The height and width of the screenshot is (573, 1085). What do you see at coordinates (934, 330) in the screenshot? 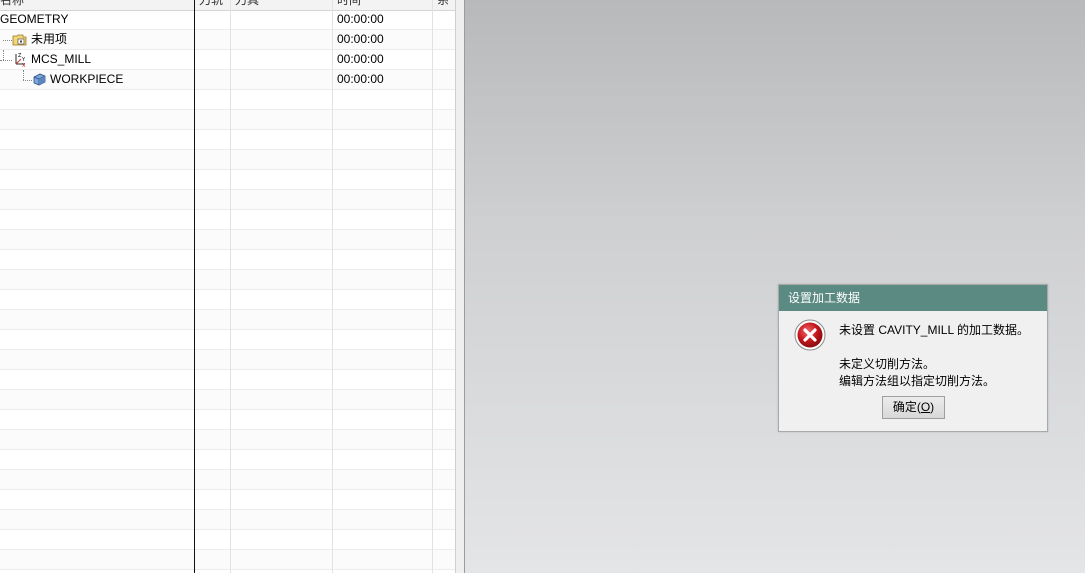
I see `dialog-message-main: 未设置 CAVITY_MILL 的加工数据。` at bounding box center [934, 330].